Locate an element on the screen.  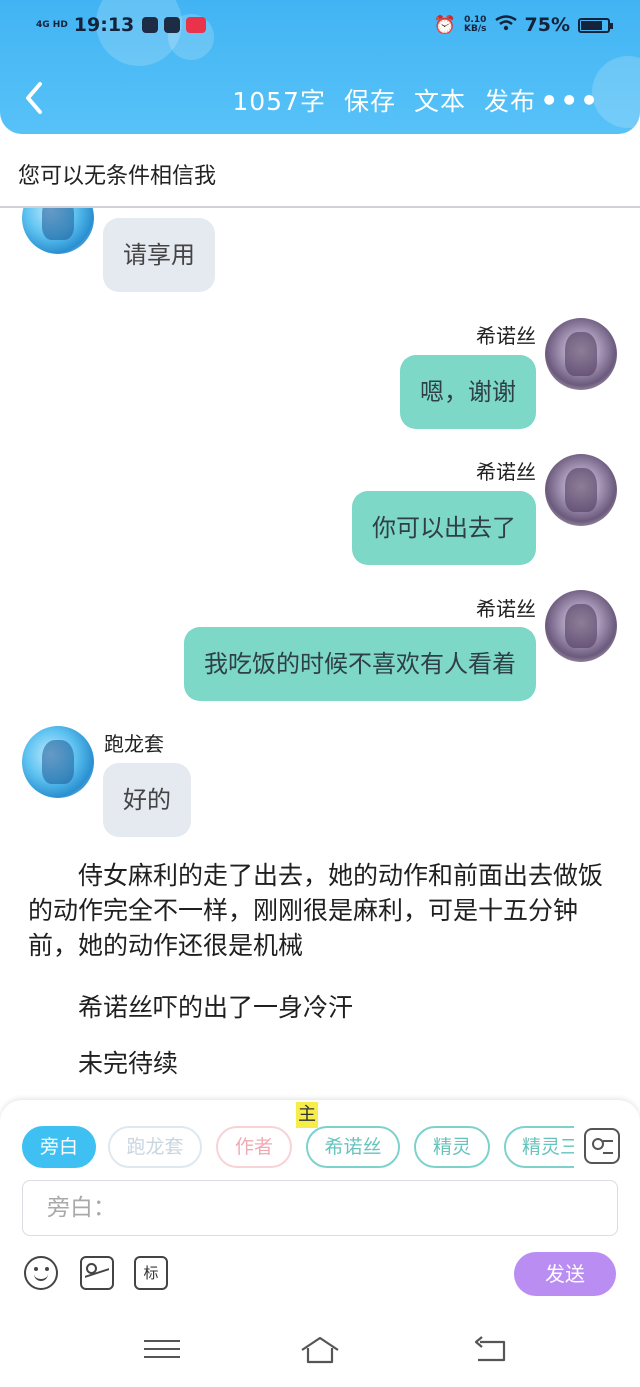
role-chip-elf: 精灵 is located at coordinates (452, 1147).